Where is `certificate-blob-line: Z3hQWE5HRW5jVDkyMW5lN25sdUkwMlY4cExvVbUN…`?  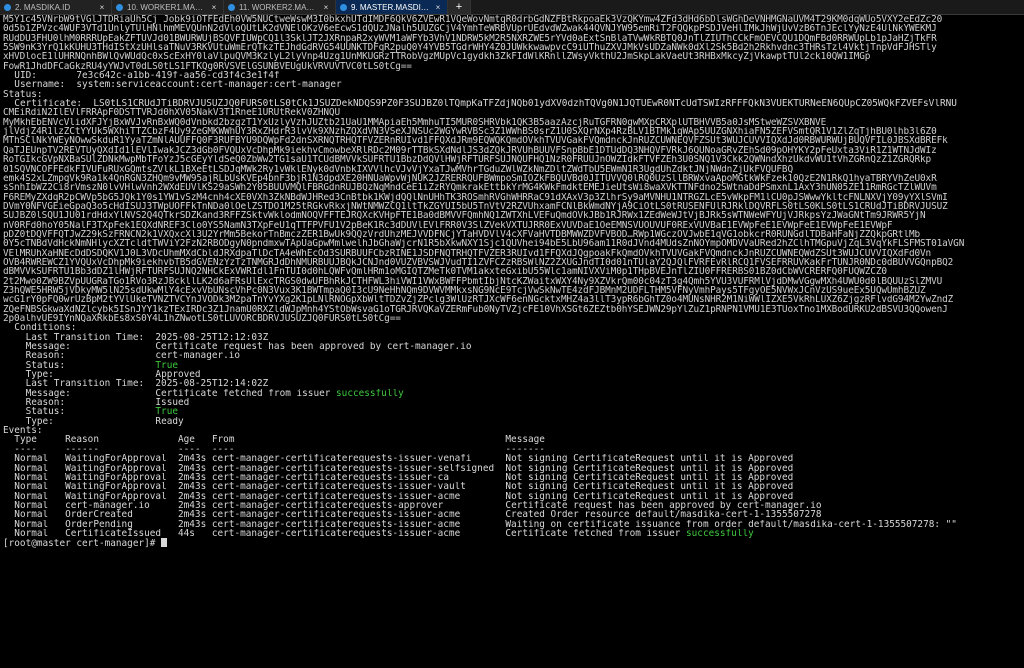 certificate-blob-line: Z3hQWE5HRW5jVDkyMW5lN25sdUkwMlY4cExvVbUN… is located at coordinates (513, 290).